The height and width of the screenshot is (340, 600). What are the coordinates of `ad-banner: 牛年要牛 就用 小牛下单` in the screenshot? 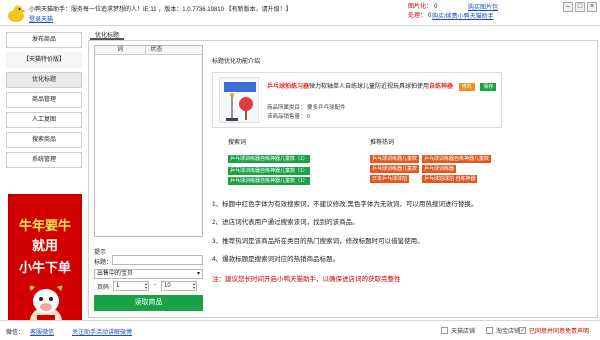 It's located at (45, 267).